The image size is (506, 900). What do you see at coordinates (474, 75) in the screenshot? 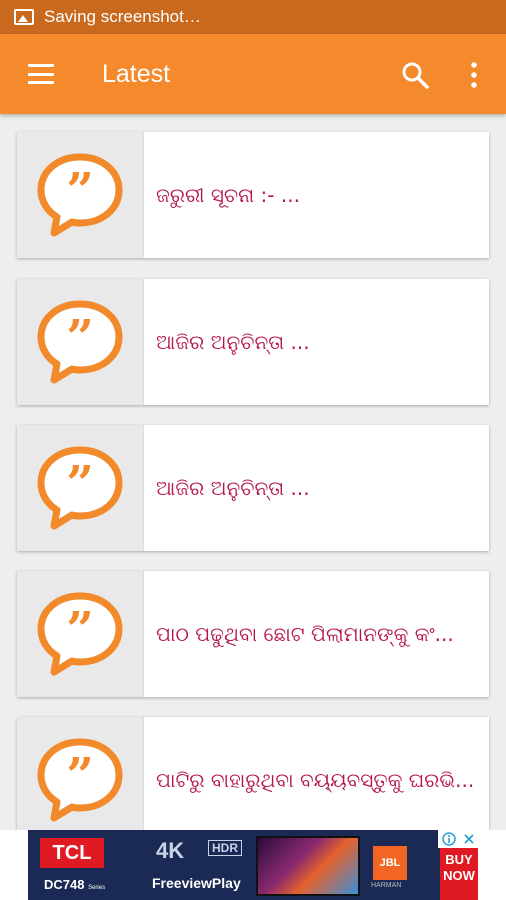
I see `more-options-icon` at bounding box center [474, 75].